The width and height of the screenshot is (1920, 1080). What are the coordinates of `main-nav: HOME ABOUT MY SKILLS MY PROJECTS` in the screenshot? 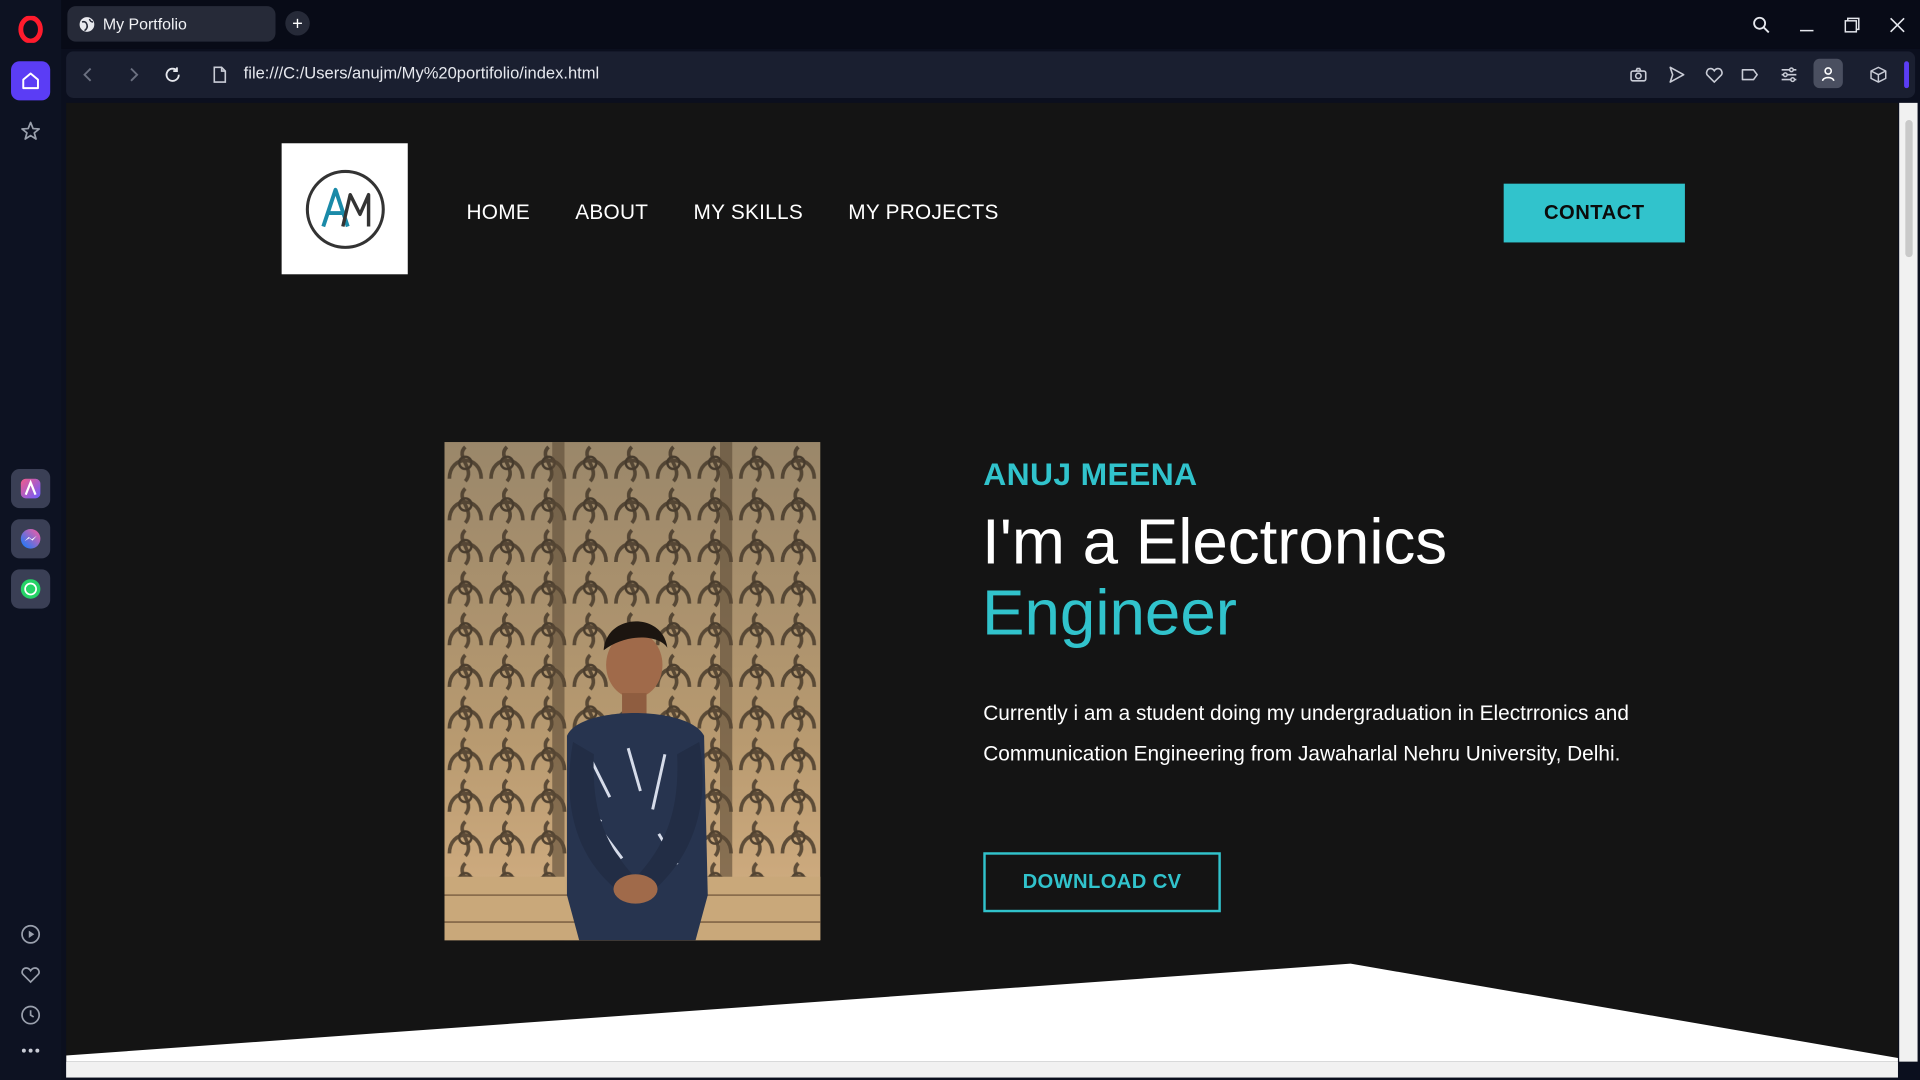 It's located at (733, 213).